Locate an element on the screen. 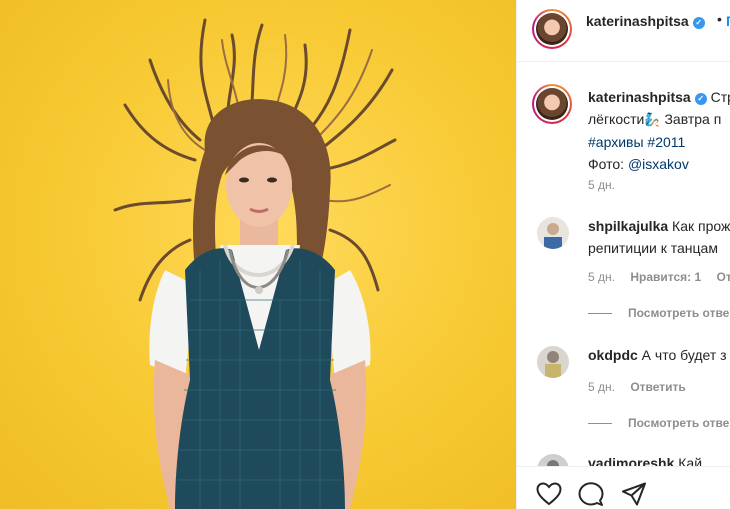  follow-button: П is located at coordinates (728, 21).